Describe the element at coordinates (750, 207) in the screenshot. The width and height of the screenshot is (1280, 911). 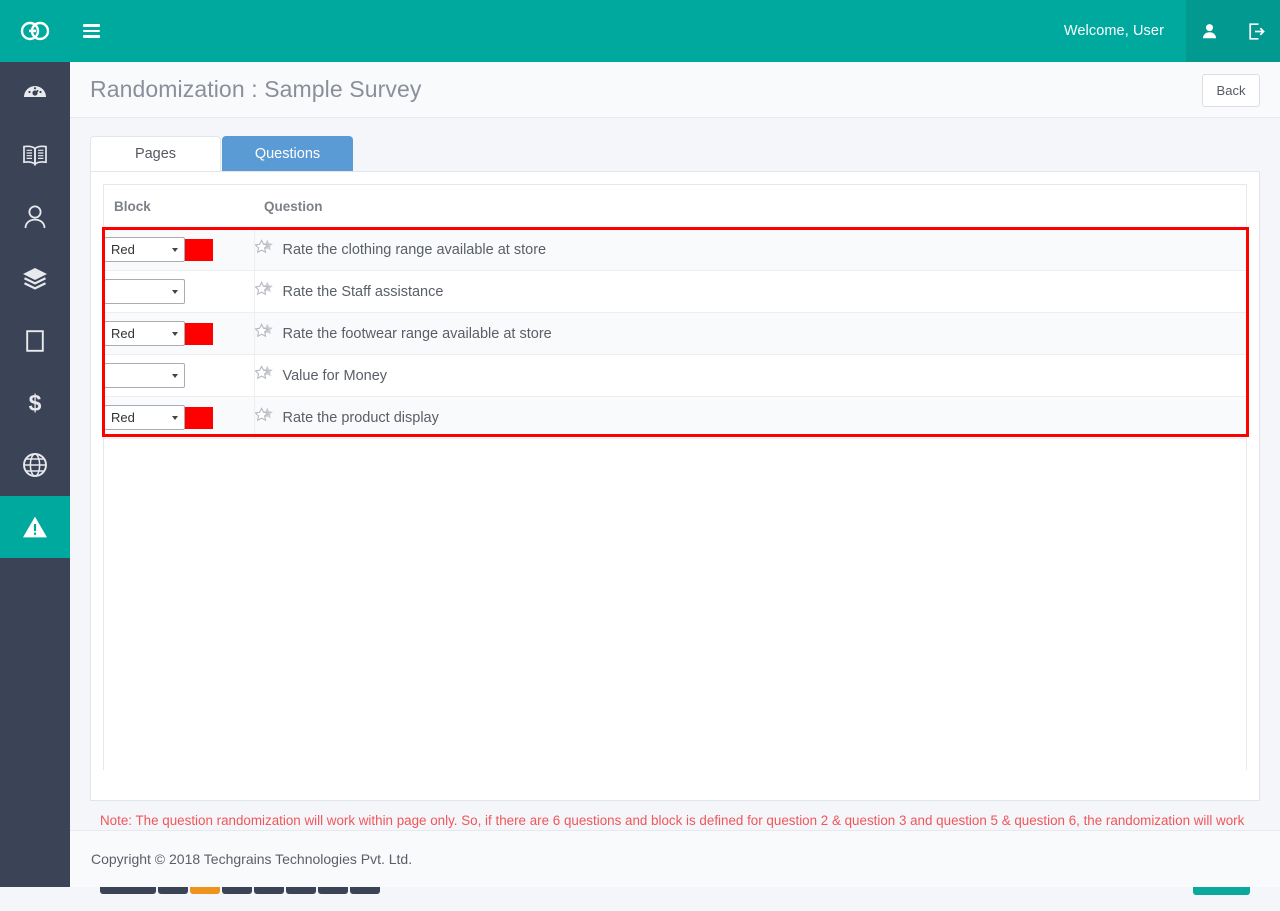
I see `column-header-question: Question` at that location.